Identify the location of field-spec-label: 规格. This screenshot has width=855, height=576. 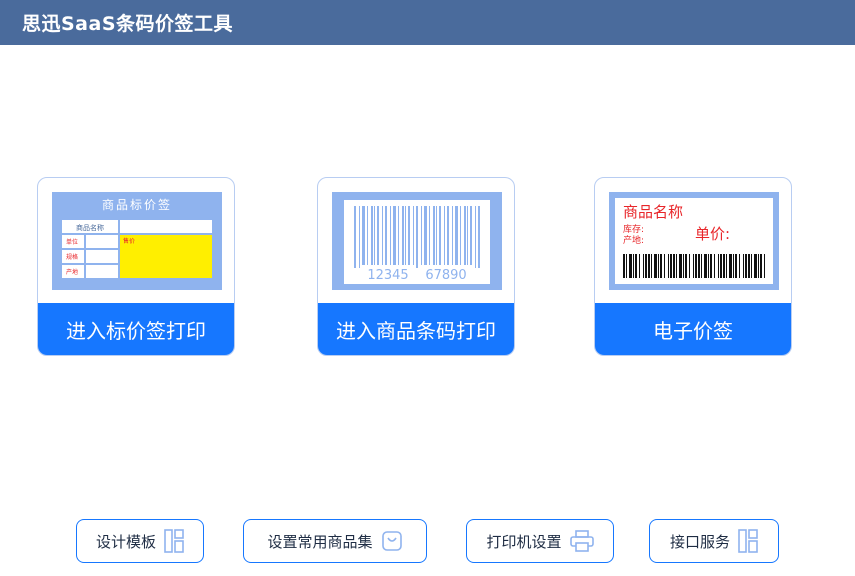
(72, 257).